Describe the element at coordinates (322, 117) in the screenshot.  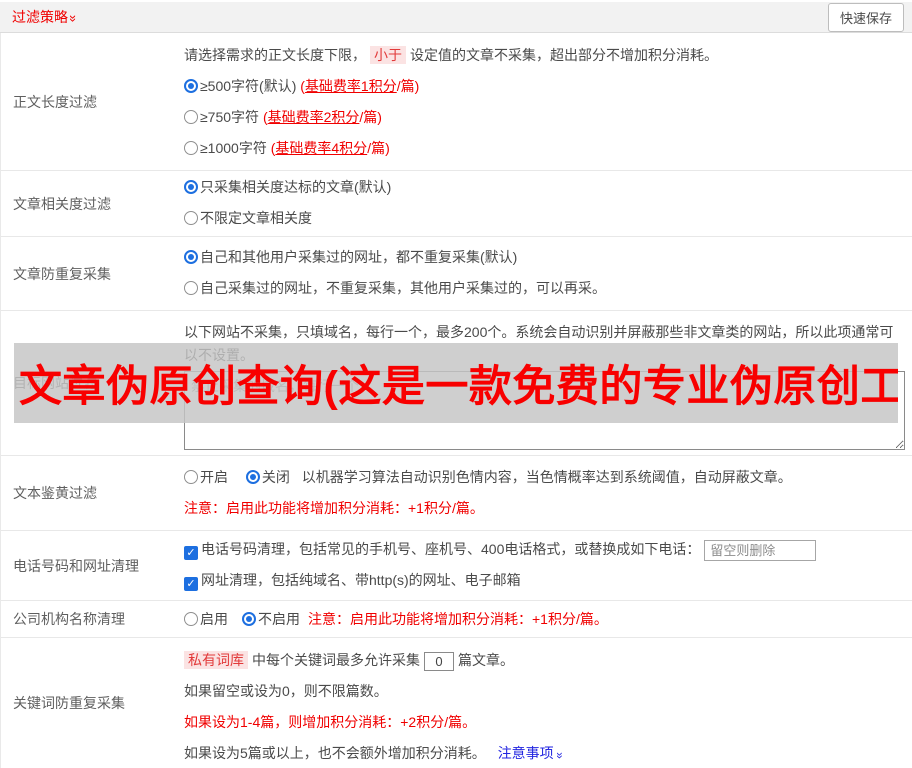
I see `rate-note: (基础费率2积分/篇)` at that location.